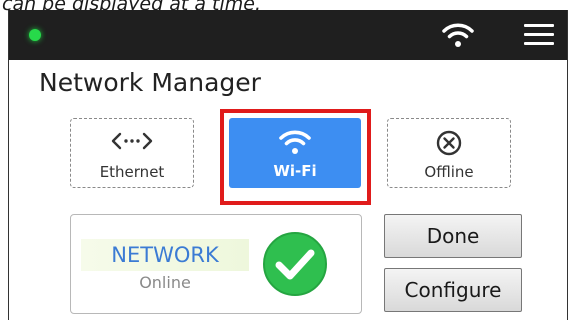 The width and height of the screenshot is (575, 320). What do you see at coordinates (449, 172) in the screenshot?
I see `mode-offline-label: Offline` at bounding box center [449, 172].